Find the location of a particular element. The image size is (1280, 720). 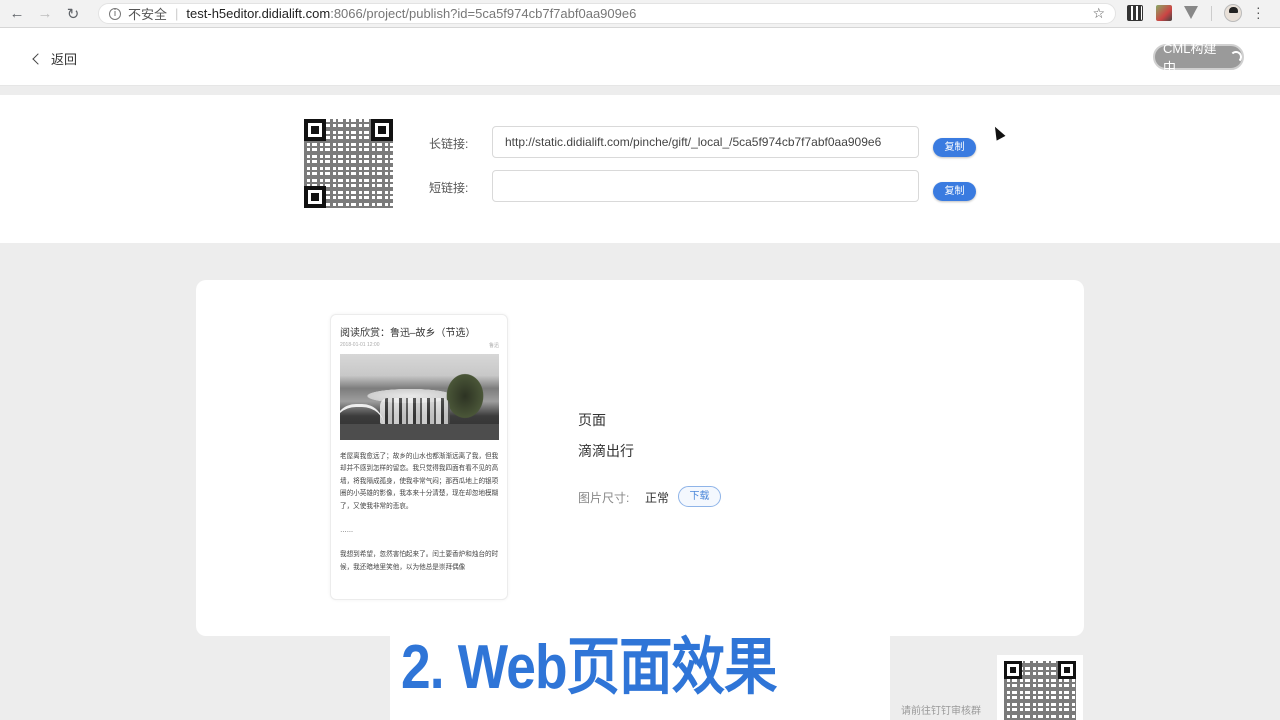

page-name: 滴滴出行 is located at coordinates (606, 451).